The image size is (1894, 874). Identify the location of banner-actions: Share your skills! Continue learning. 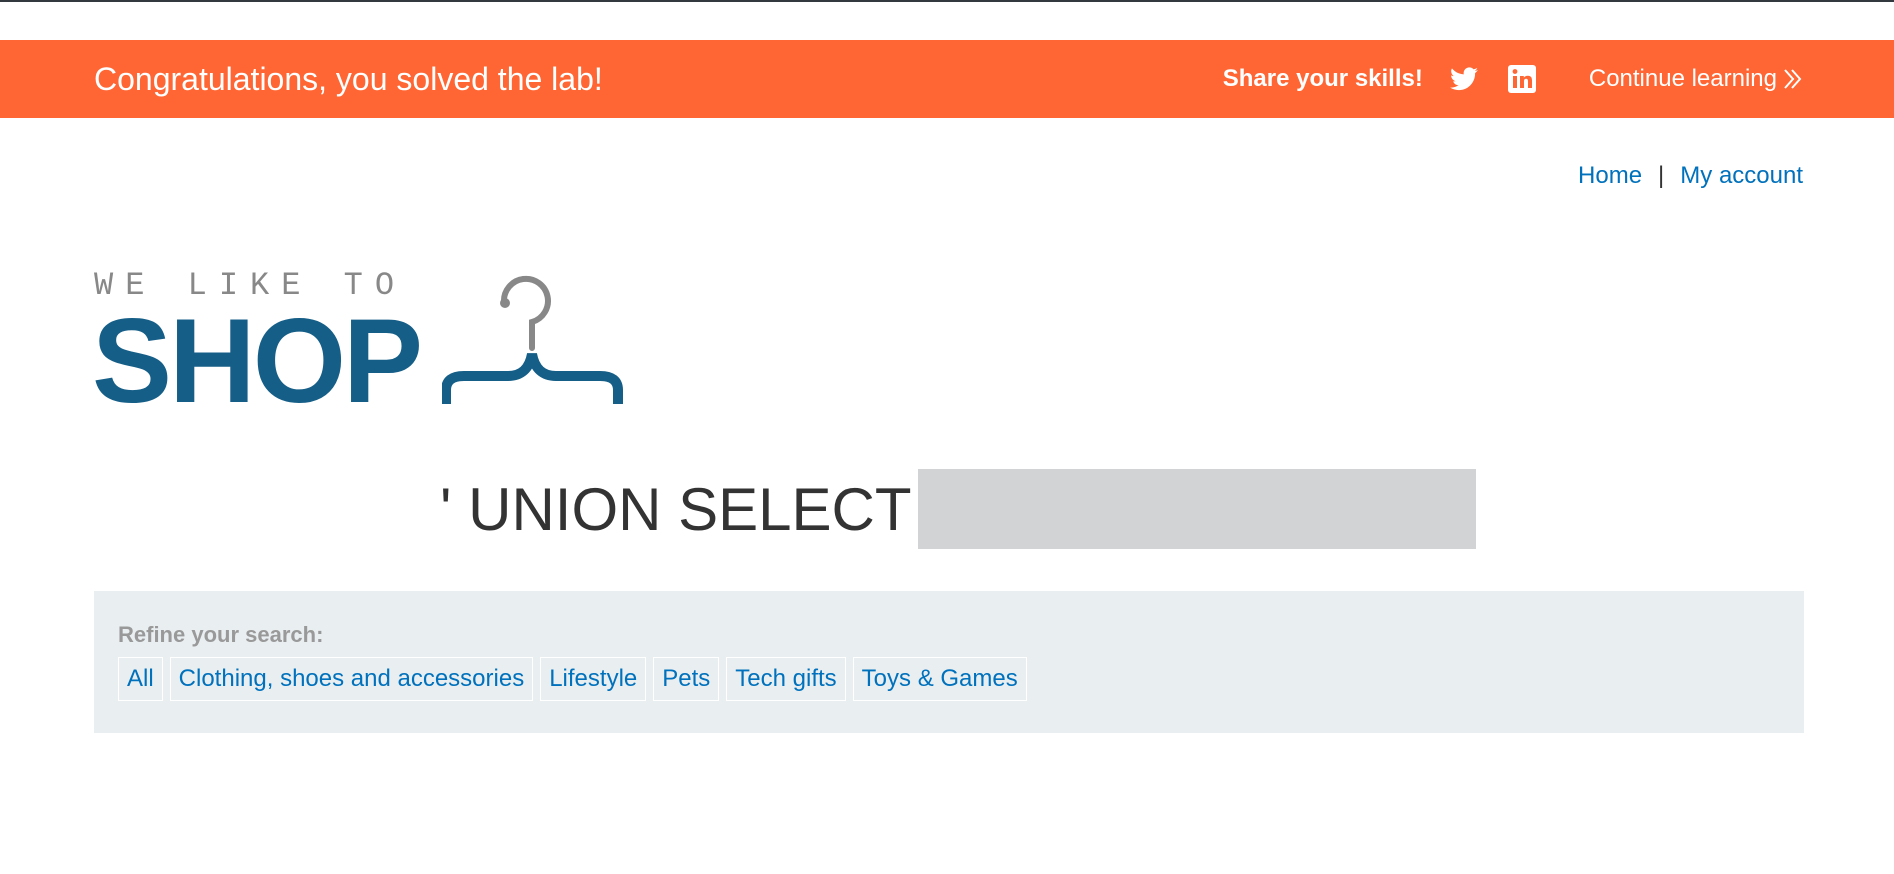
(1513, 79).